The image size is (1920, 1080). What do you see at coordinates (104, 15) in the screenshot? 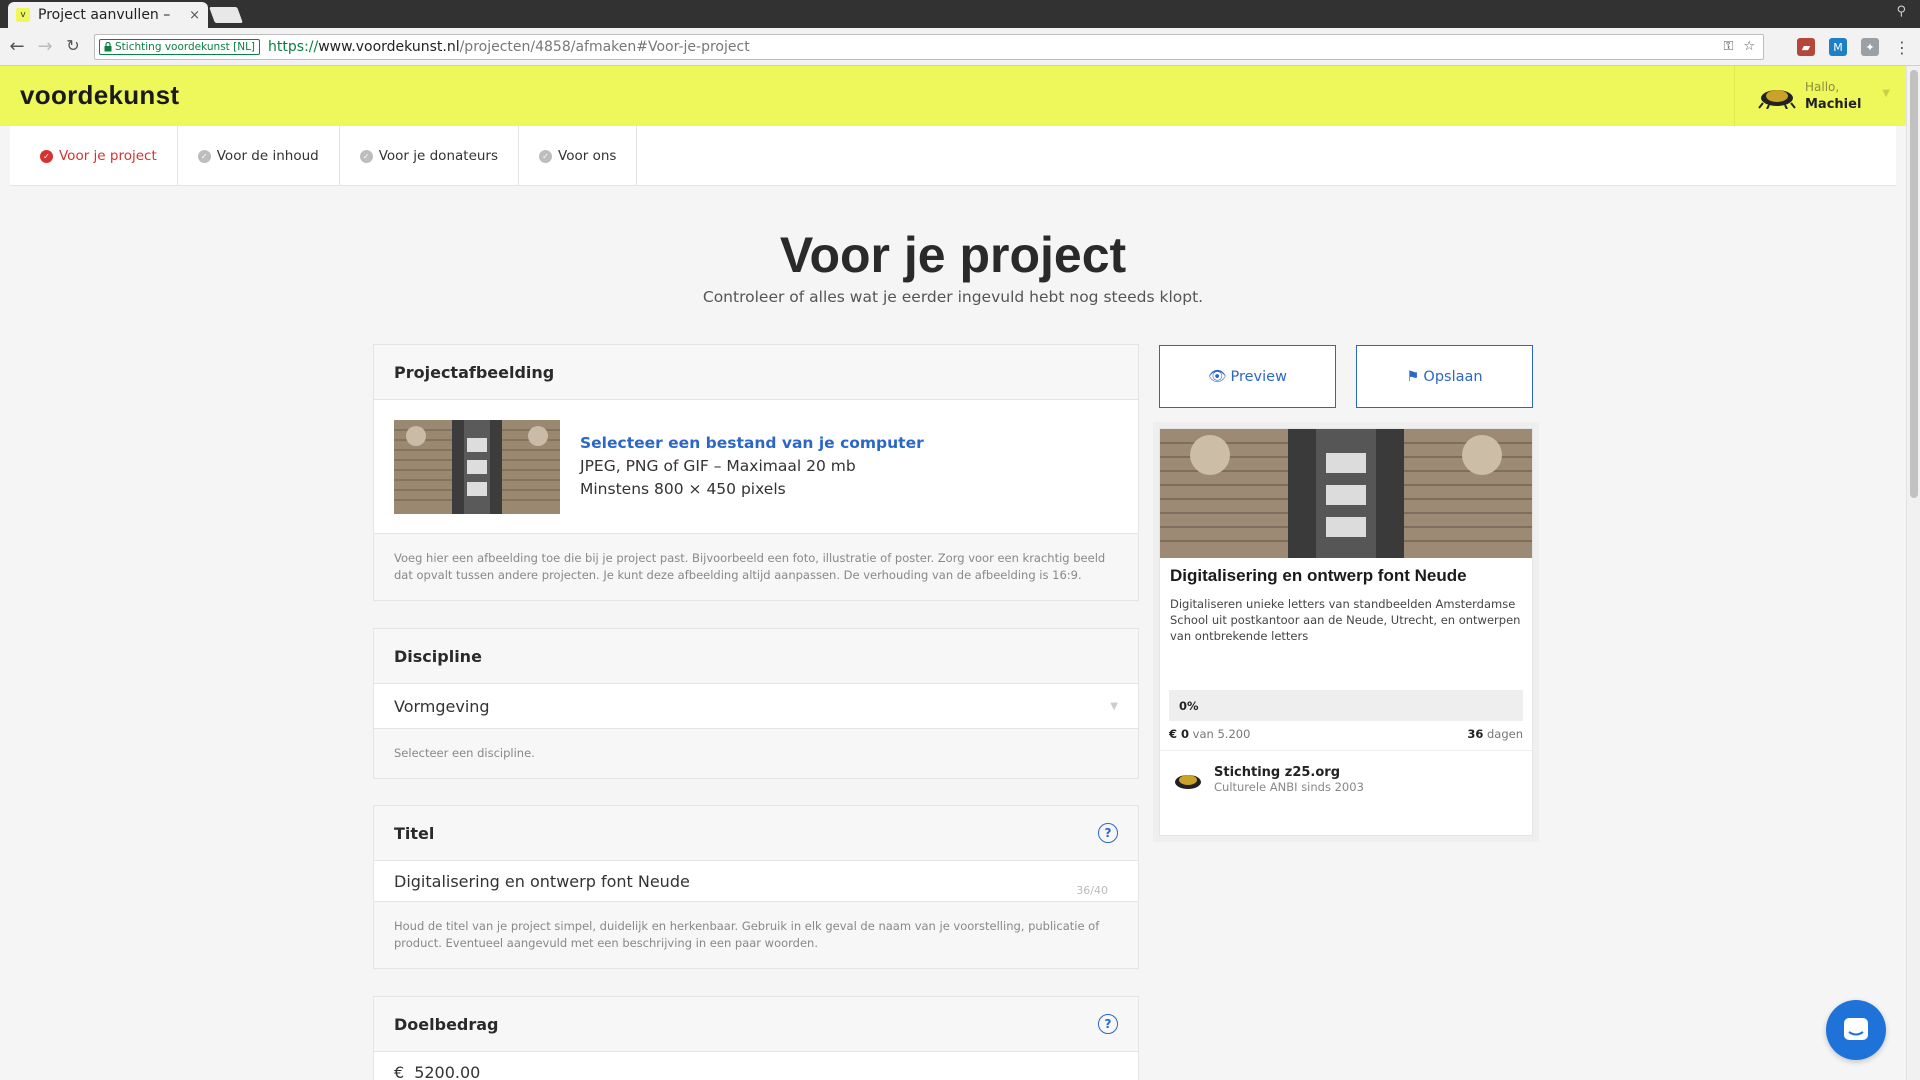
I see `tab-title: Project aanvullen –` at bounding box center [104, 15].